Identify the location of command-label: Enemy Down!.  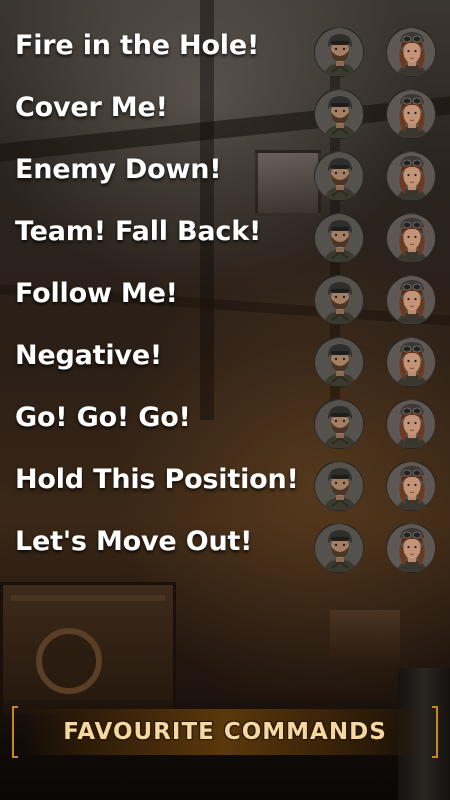
(118, 169).